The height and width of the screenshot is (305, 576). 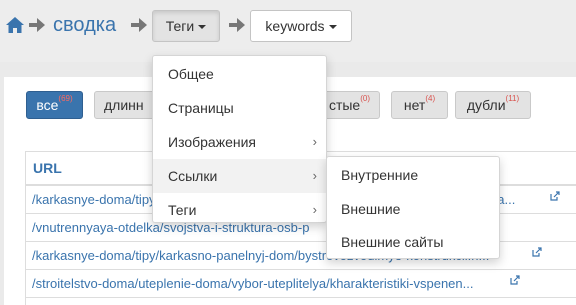 I want to click on filter-count: (69), so click(x=65, y=98).